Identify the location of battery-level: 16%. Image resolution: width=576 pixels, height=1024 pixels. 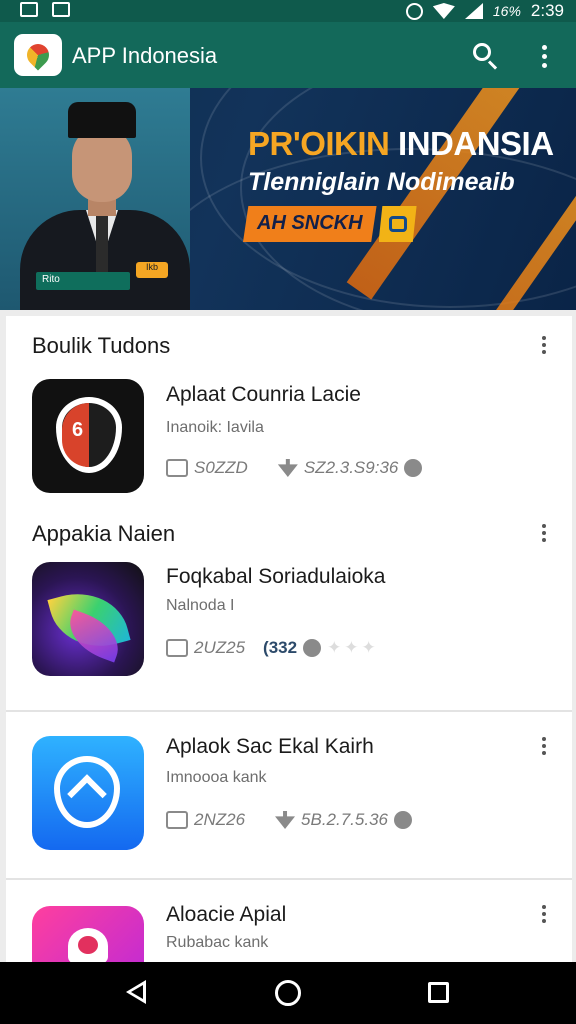
(506, 11).